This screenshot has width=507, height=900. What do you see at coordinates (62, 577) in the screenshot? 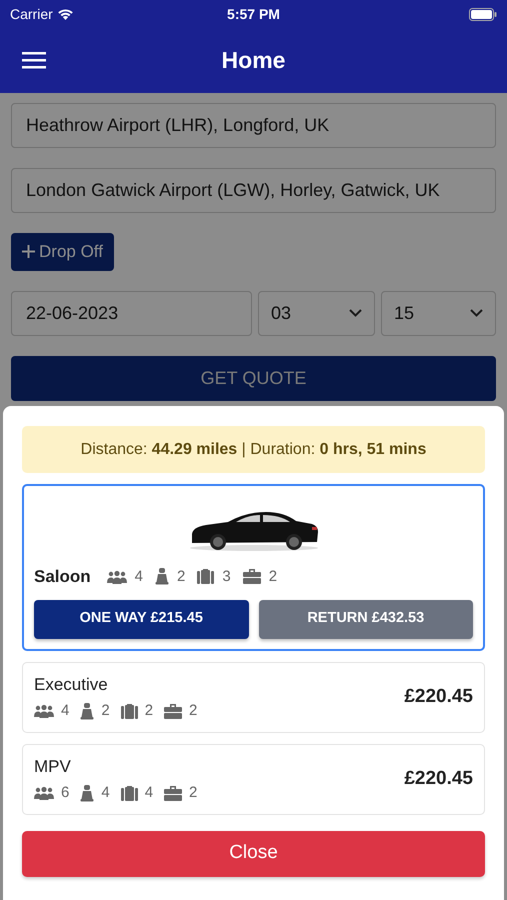
I see `vehicle-name: Saloon` at bounding box center [62, 577].